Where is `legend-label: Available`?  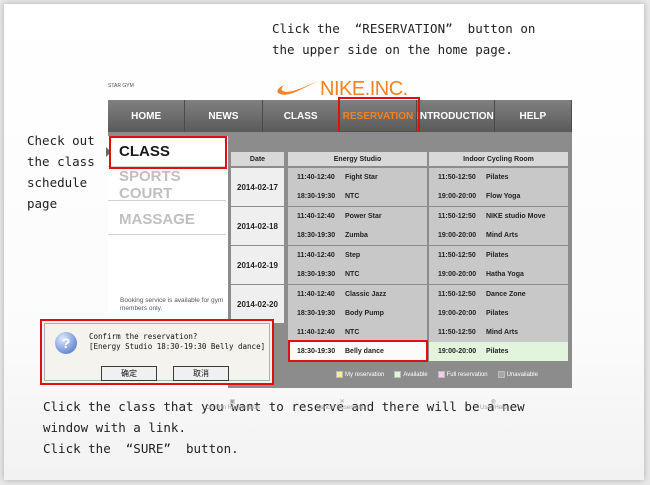
legend-label: Available is located at coordinates (415, 375).